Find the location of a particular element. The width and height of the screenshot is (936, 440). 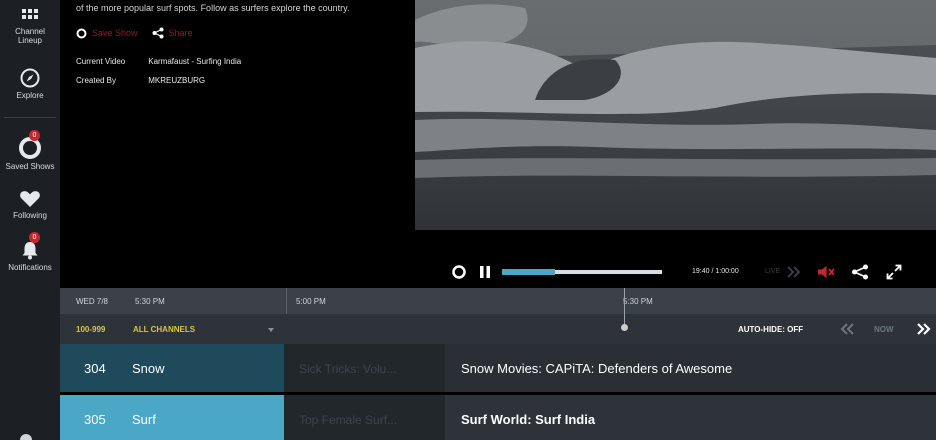

sidebar-item-following: Following is located at coordinates (30, 205).